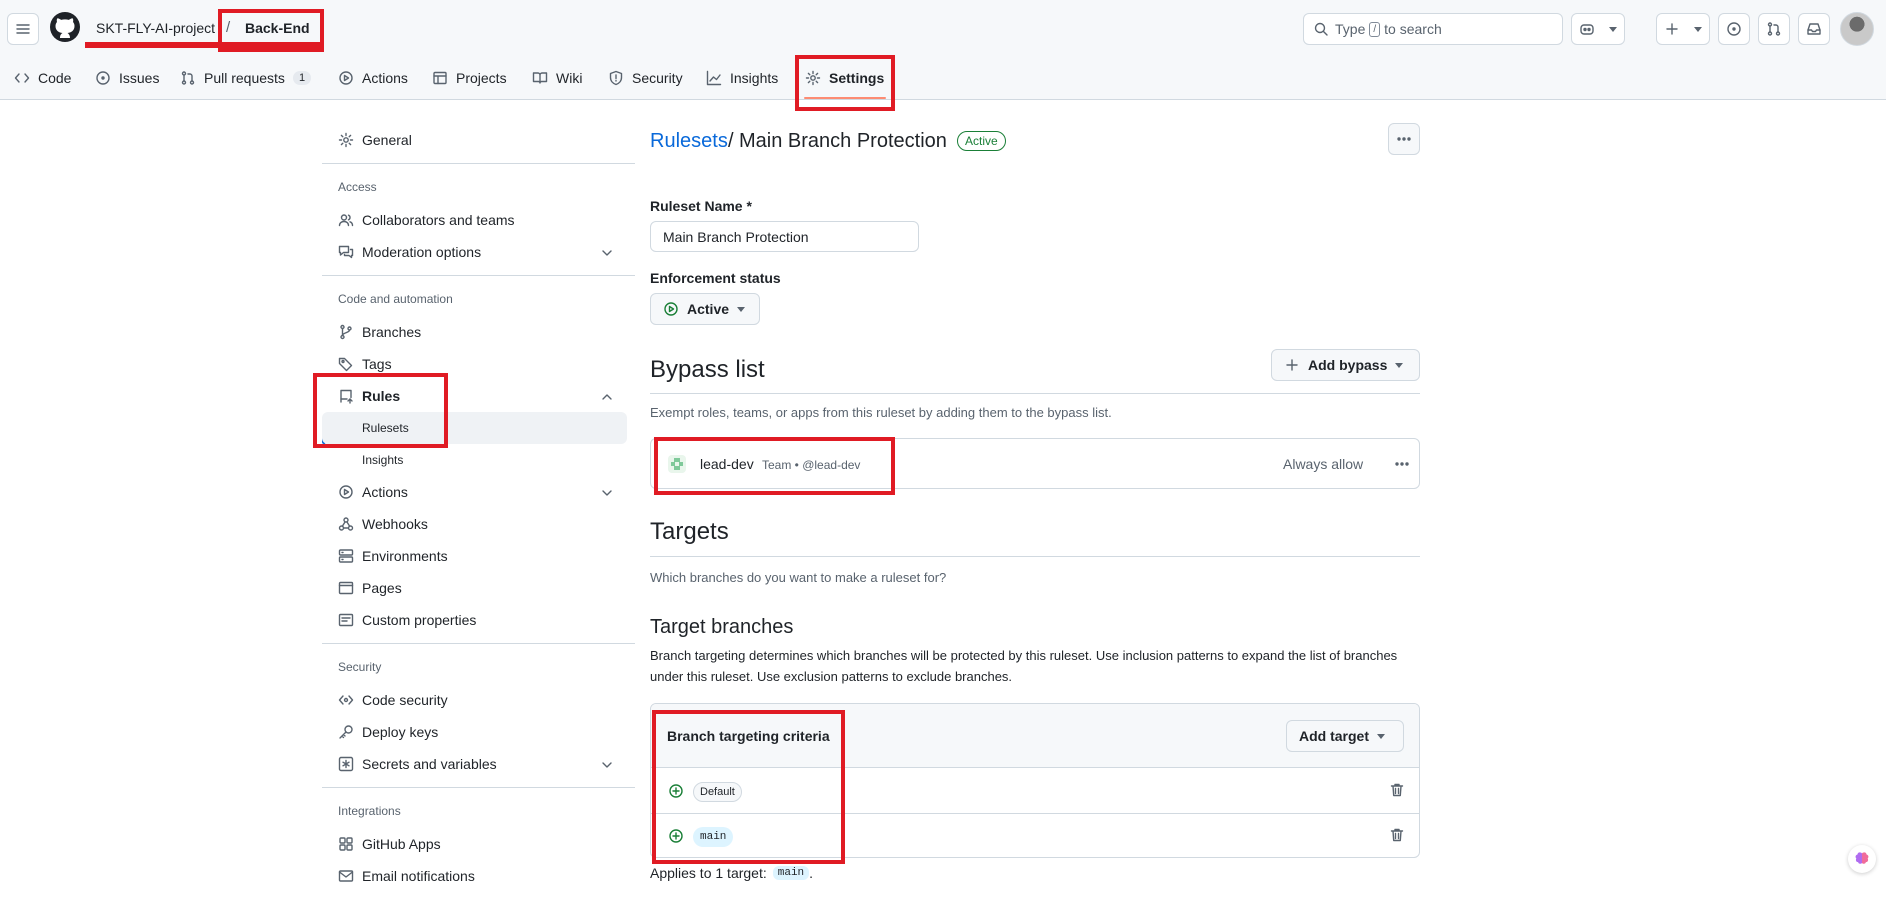 The width and height of the screenshot is (1886, 901). What do you see at coordinates (346, 252) in the screenshot?
I see `comment-discussion-icon` at bounding box center [346, 252].